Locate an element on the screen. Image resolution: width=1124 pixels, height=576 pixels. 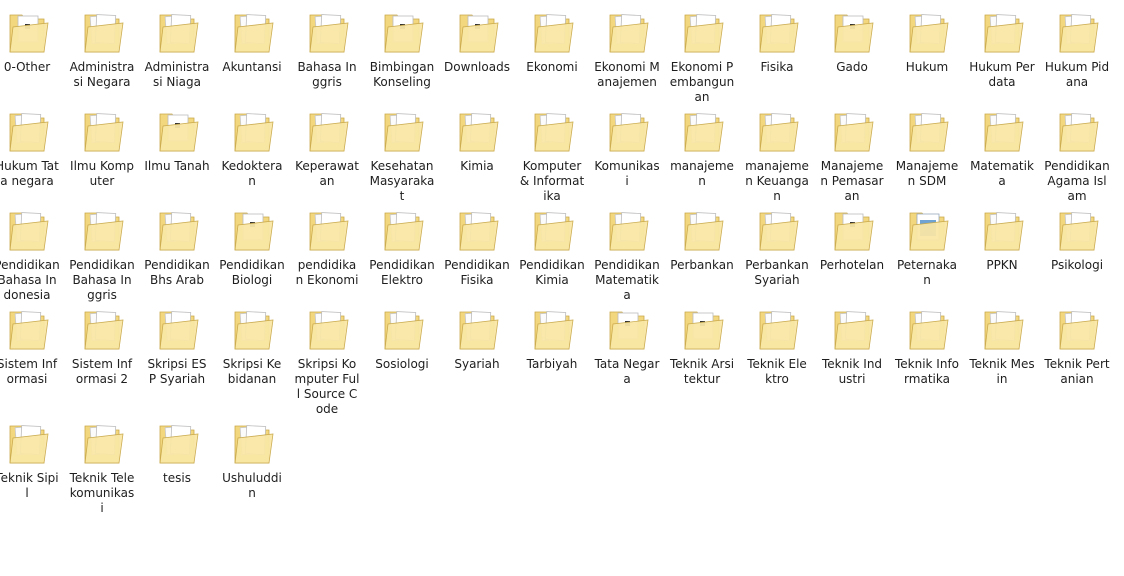
folder-label: Skripsi ESP Syariah is located at coordinates (177, 371).